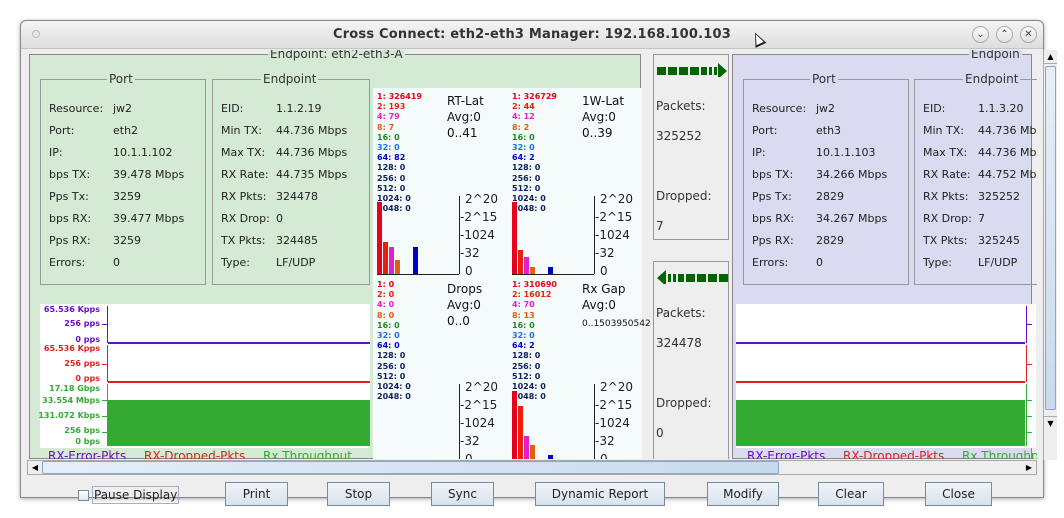 The height and width of the screenshot is (518, 1064). Describe the element at coordinates (552, 421) in the screenshot. I see `histogram-plot` at that location.